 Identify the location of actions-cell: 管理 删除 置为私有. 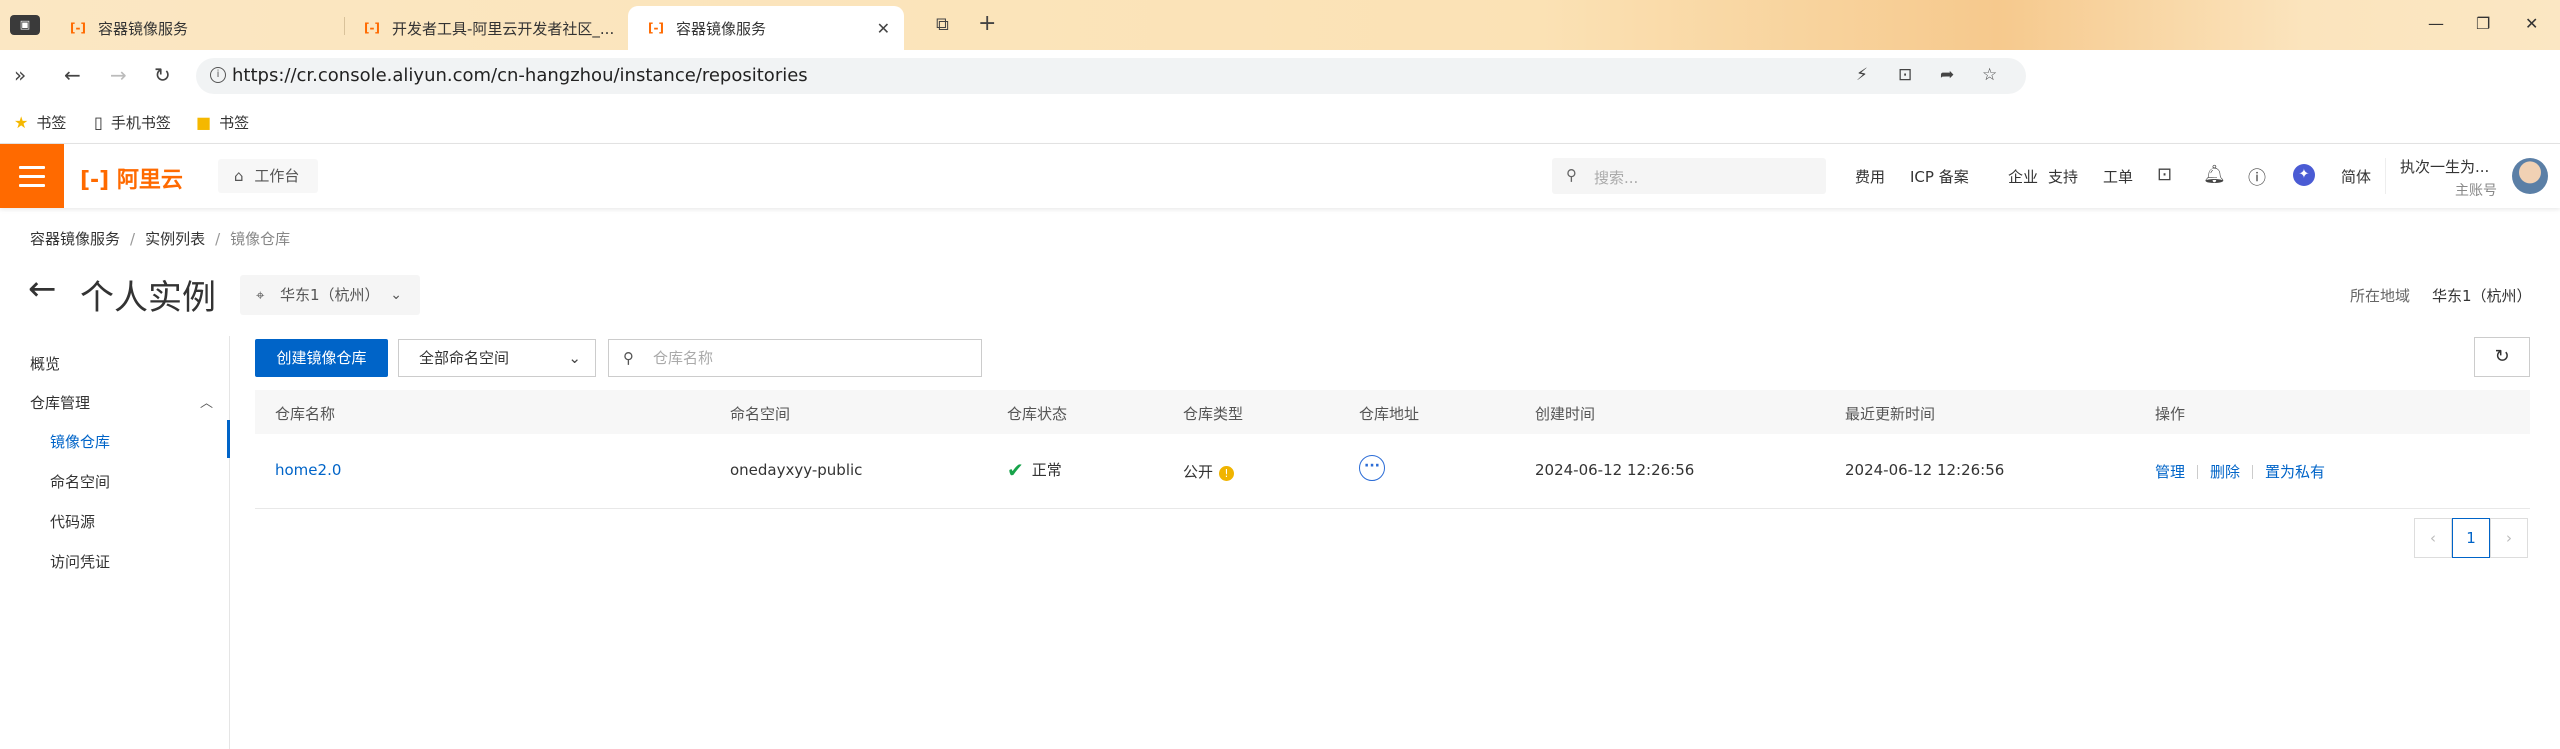
(2240, 471).